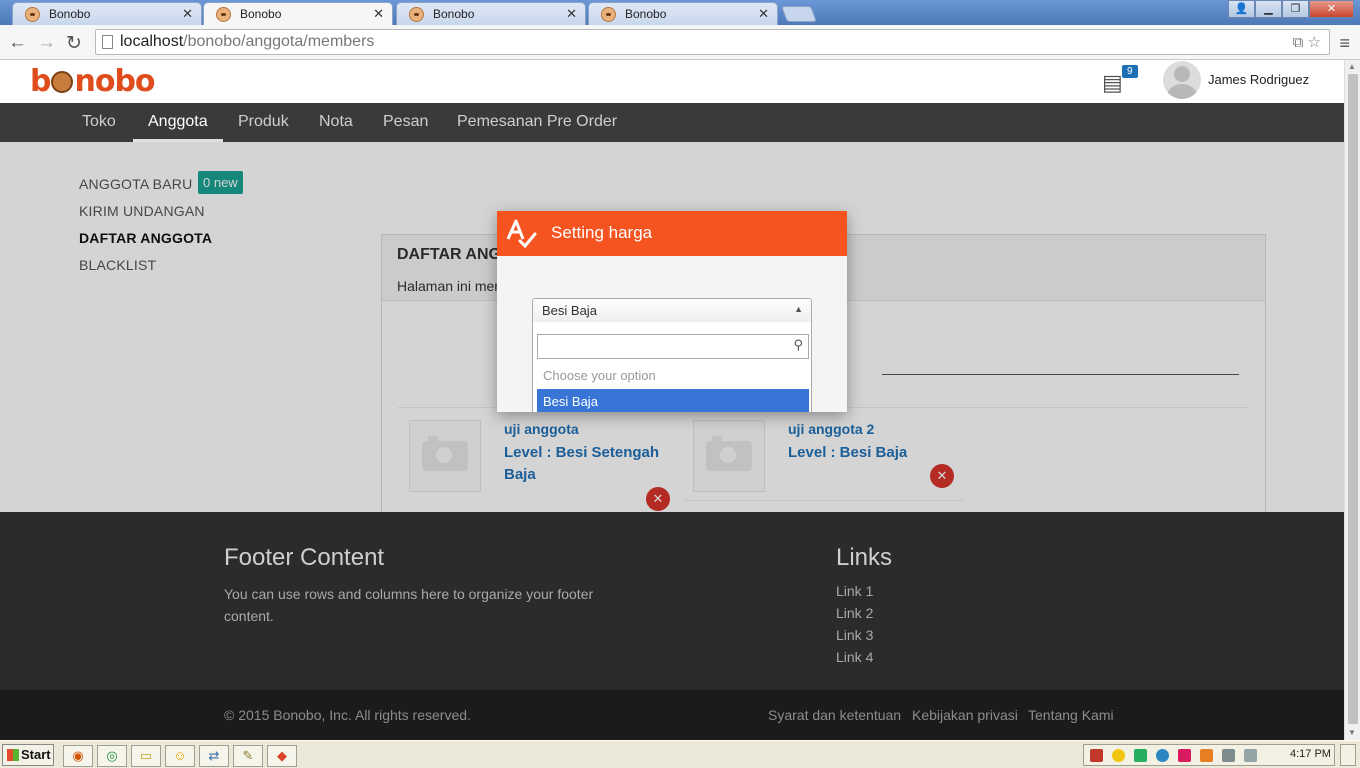  I want to click on page-scrollbar: ▲ ▼, so click(1352, 400).